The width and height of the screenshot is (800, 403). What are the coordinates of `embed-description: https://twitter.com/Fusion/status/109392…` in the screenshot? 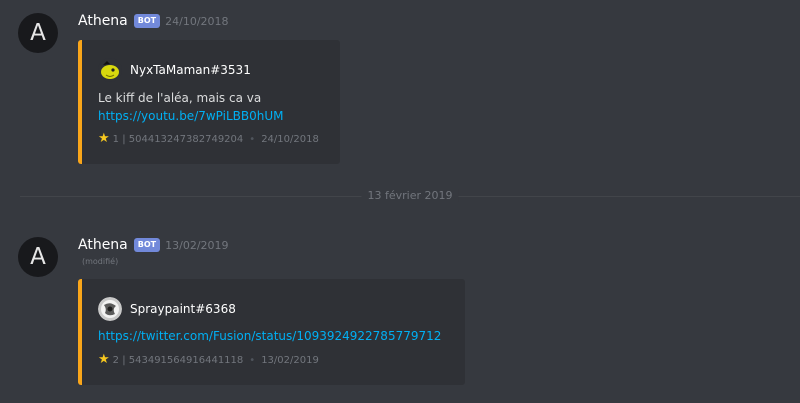 It's located at (269, 336).